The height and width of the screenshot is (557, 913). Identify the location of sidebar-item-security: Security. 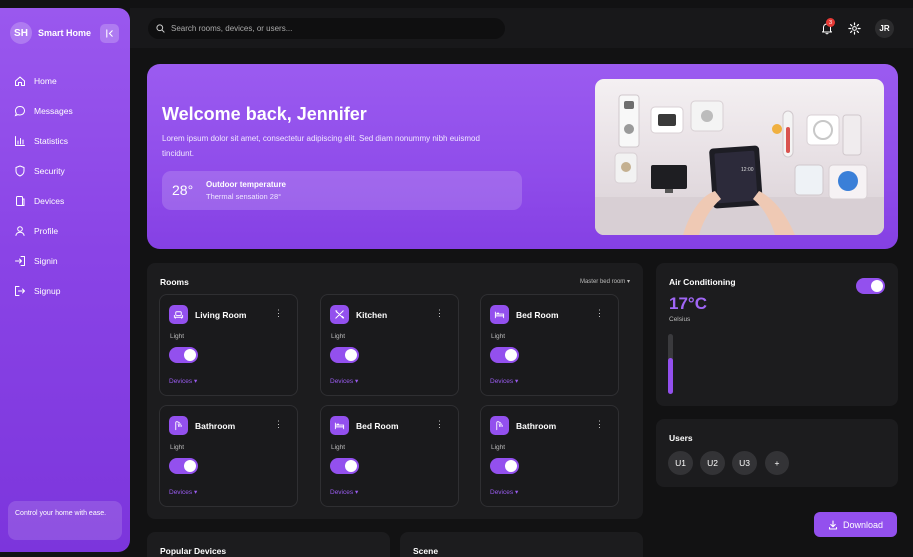
(66, 171).